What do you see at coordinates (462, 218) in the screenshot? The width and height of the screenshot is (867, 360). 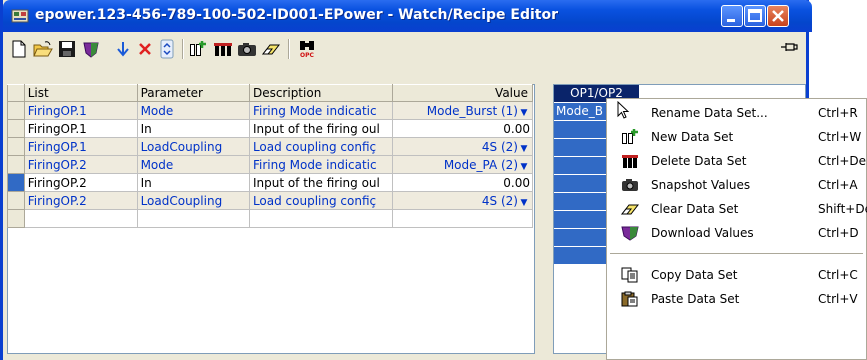 I see `cell-value` at bounding box center [462, 218].